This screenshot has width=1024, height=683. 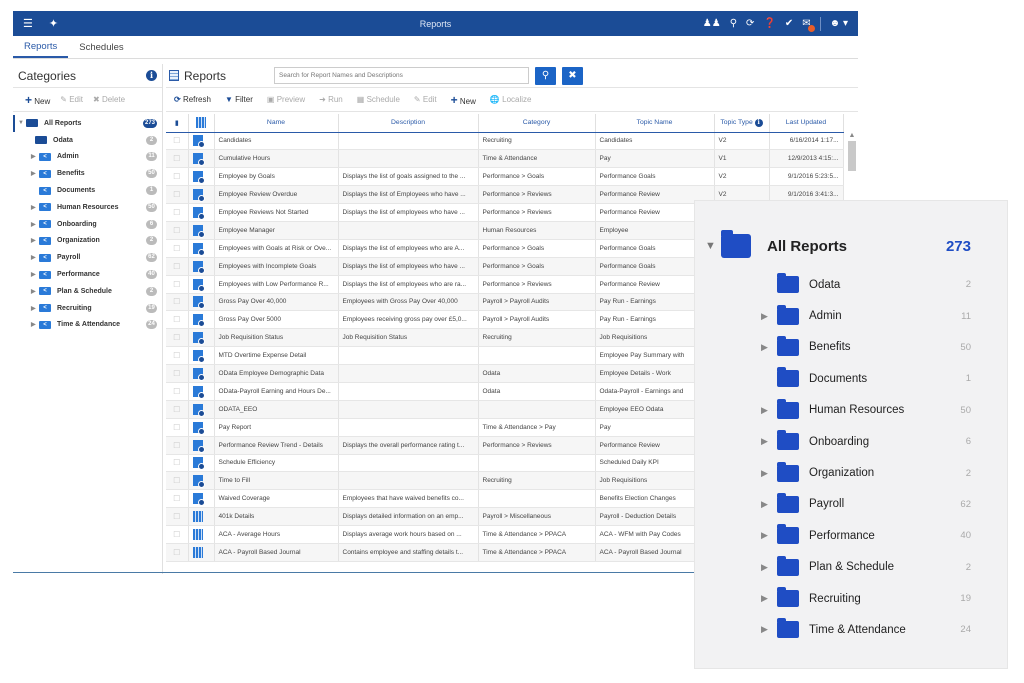 I want to click on overlay-tree-node: ▶ Benefits 50, so click(x=866, y=347).